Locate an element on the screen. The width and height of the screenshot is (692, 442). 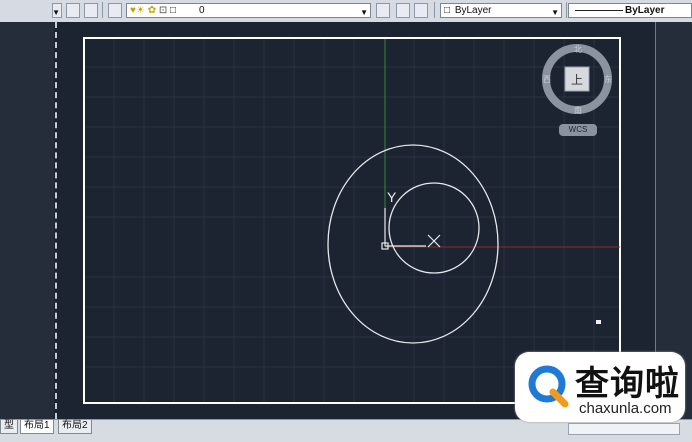
viewcube-top-face: 上 is located at coordinates (577, 79).